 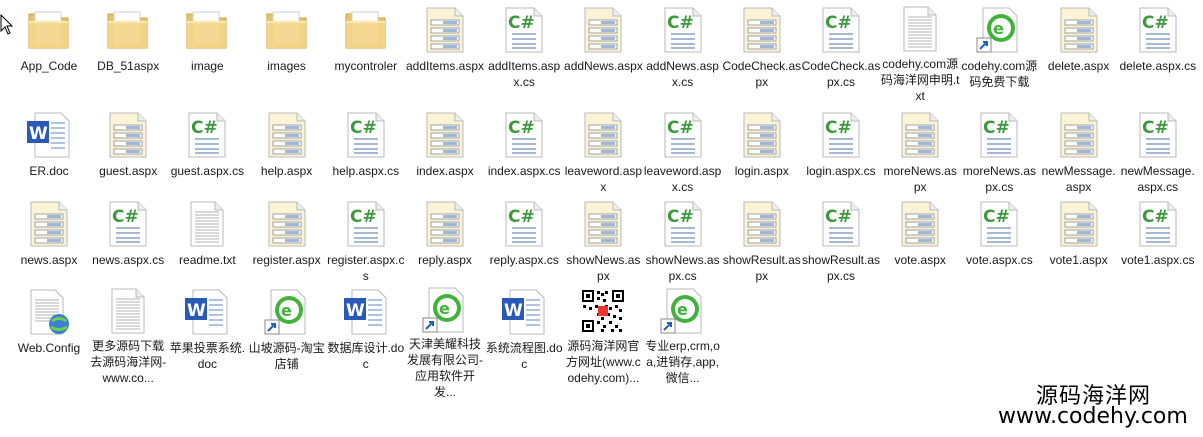 I want to click on file-item: C# login.aspx.cs, so click(x=841, y=159).